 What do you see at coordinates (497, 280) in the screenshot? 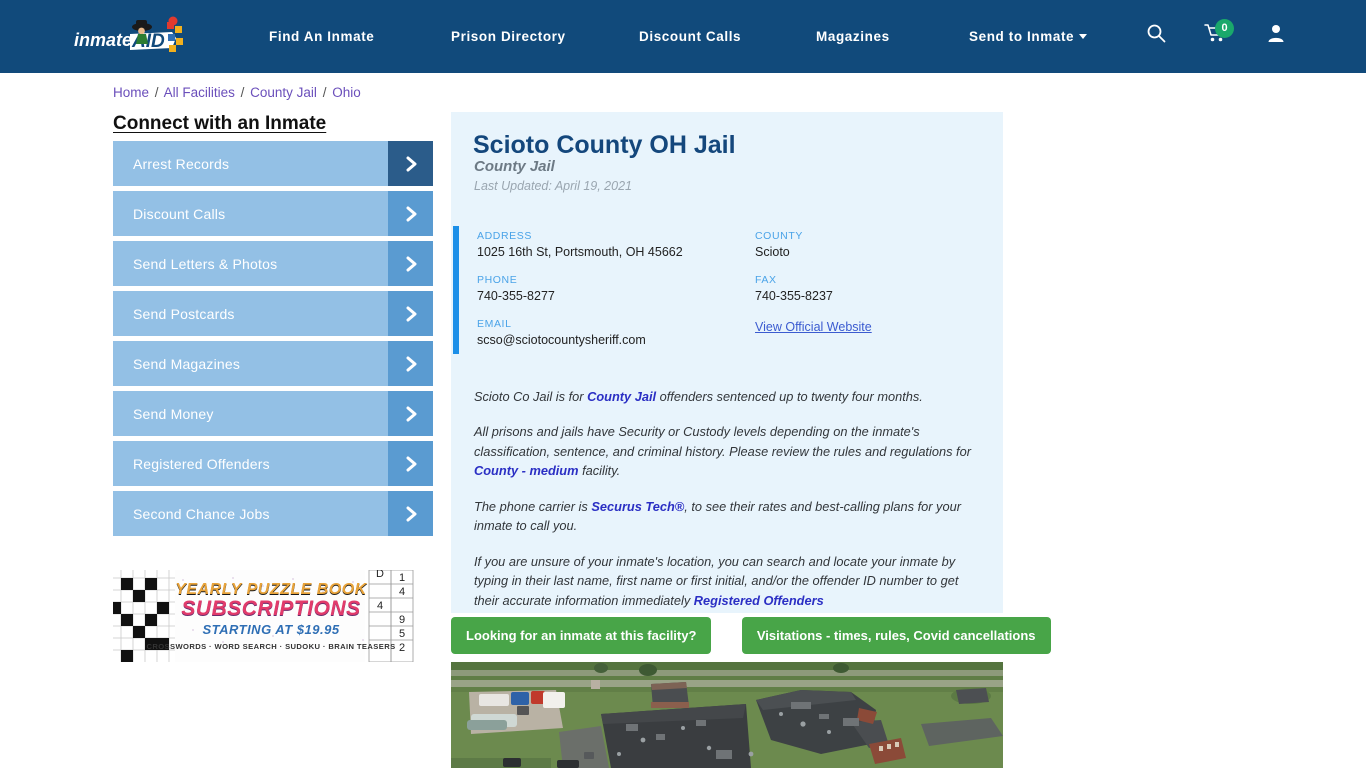
I see `phone-label: PHONE` at bounding box center [497, 280].